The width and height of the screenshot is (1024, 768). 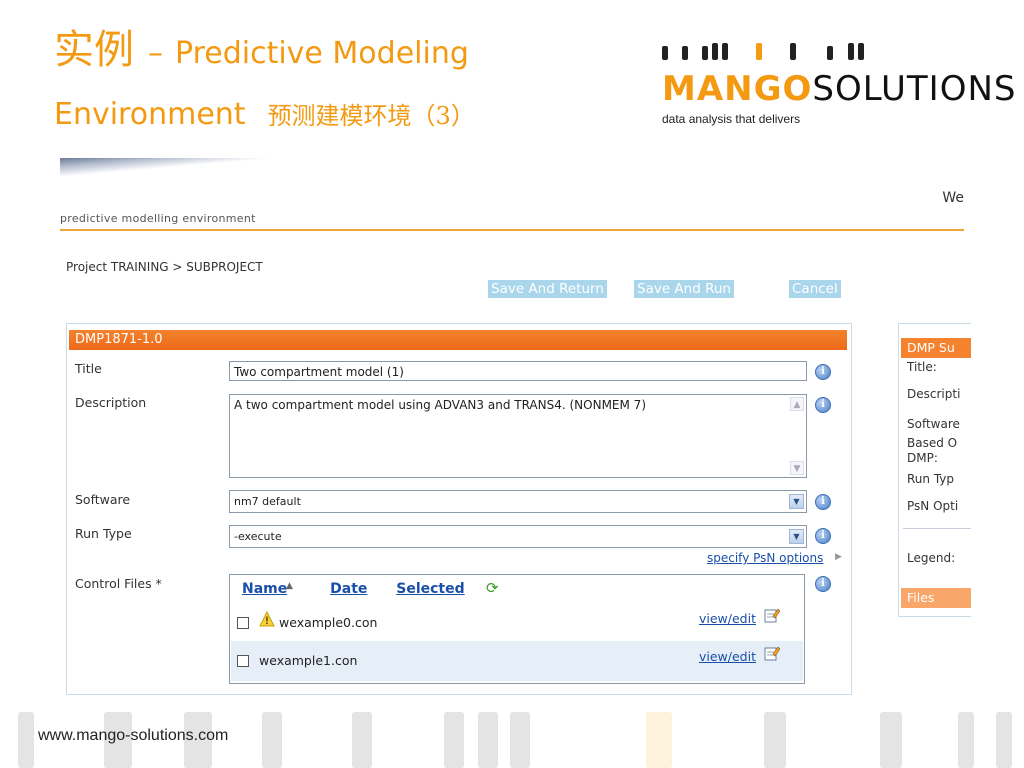 I want to click on title-input: Two compartment model (1), so click(x=518, y=371).